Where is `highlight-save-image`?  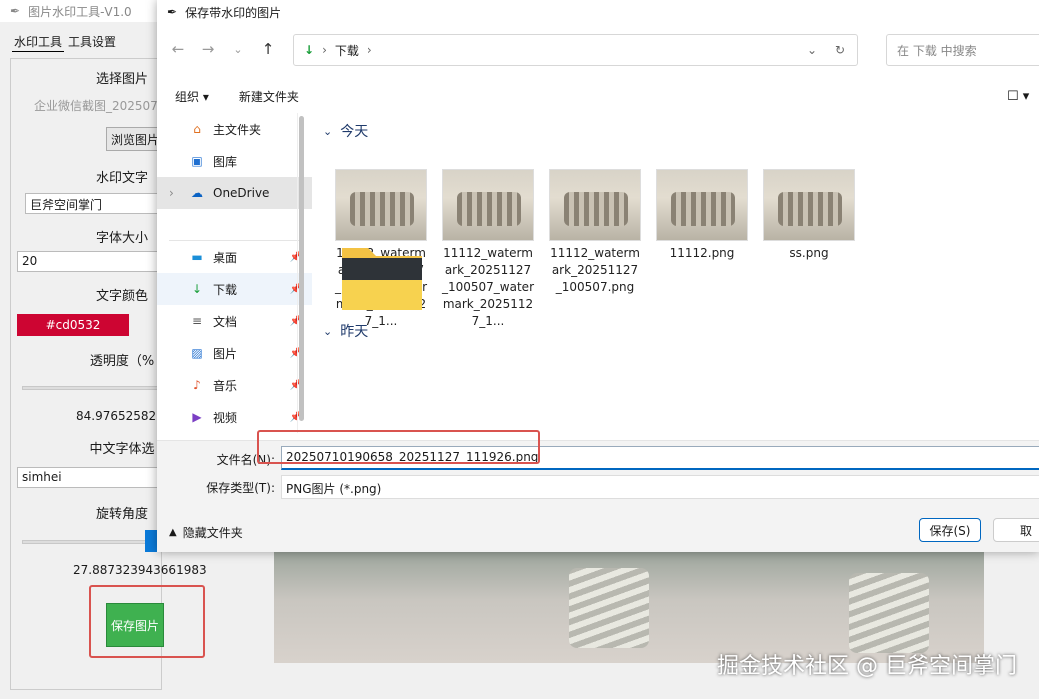
highlight-save-image is located at coordinates (147, 621).